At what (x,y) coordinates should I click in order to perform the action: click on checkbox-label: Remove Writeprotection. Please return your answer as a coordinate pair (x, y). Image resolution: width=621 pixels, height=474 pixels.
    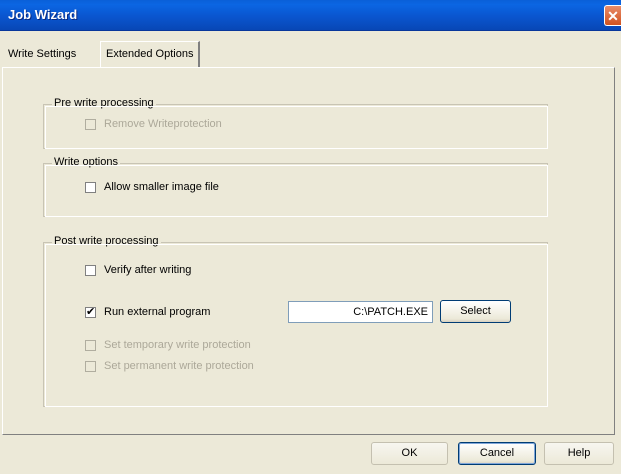
    Looking at the image, I should click on (163, 124).